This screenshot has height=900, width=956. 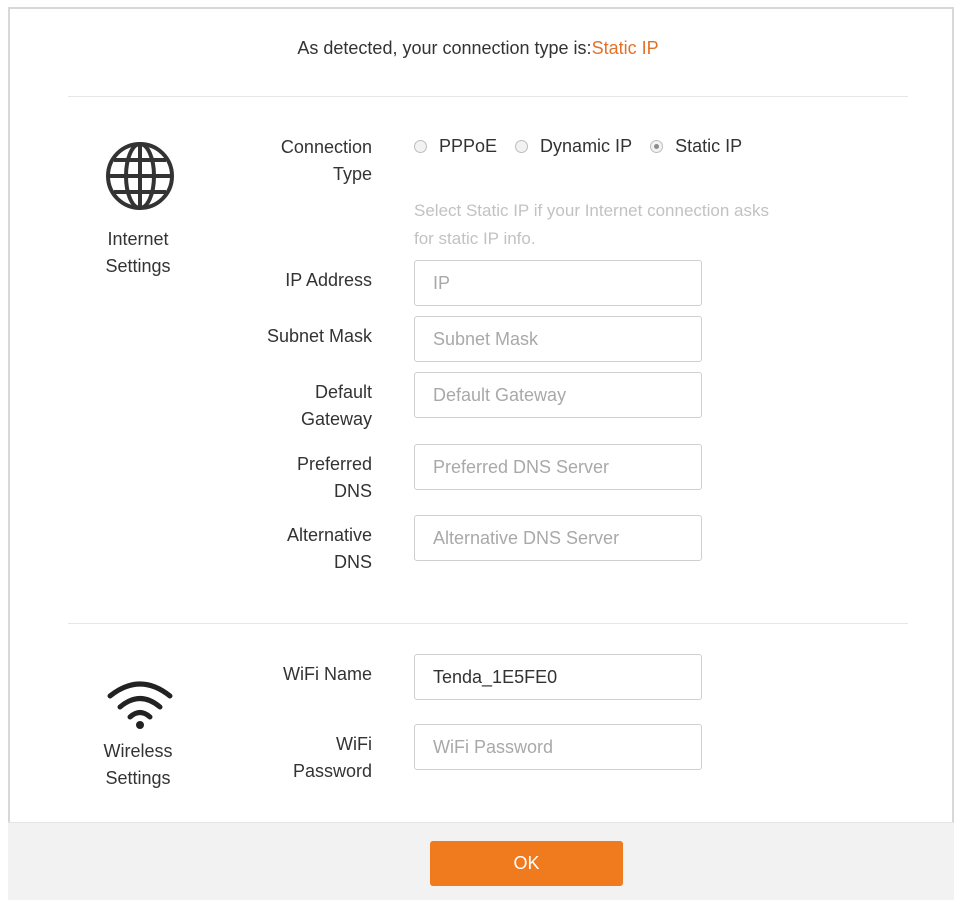 What do you see at coordinates (625, 48) in the screenshot?
I see `detected-connection-type: Static IP` at bounding box center [625, 48].